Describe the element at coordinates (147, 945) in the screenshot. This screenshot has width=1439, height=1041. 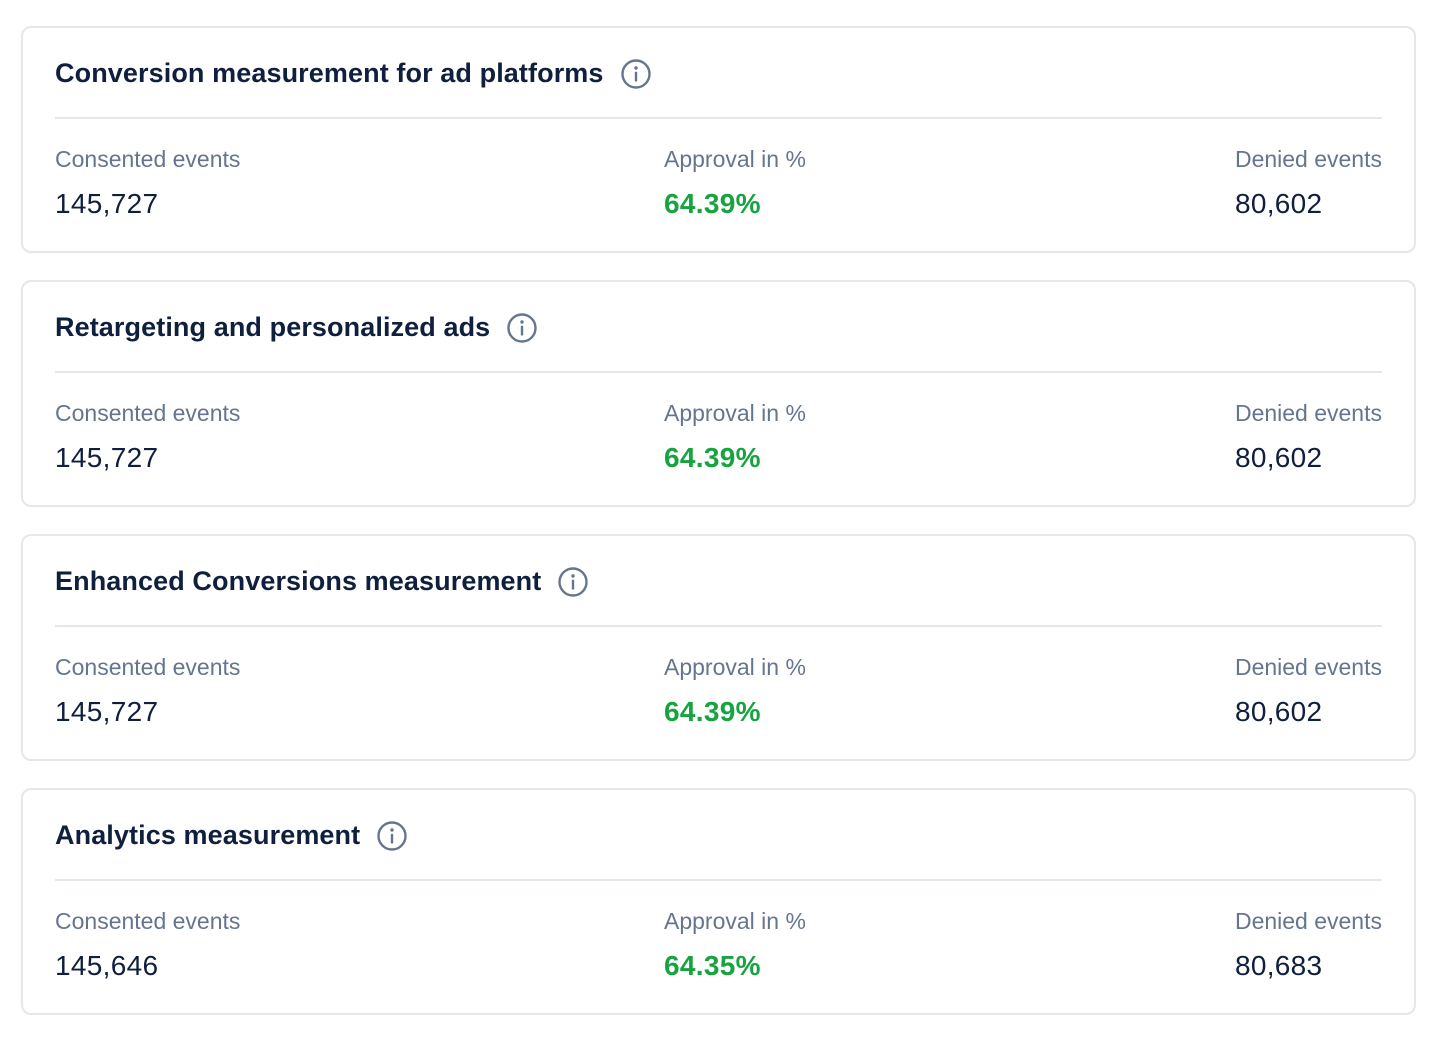
I see `consented-events-metric: Consented events 145,646` at that location.